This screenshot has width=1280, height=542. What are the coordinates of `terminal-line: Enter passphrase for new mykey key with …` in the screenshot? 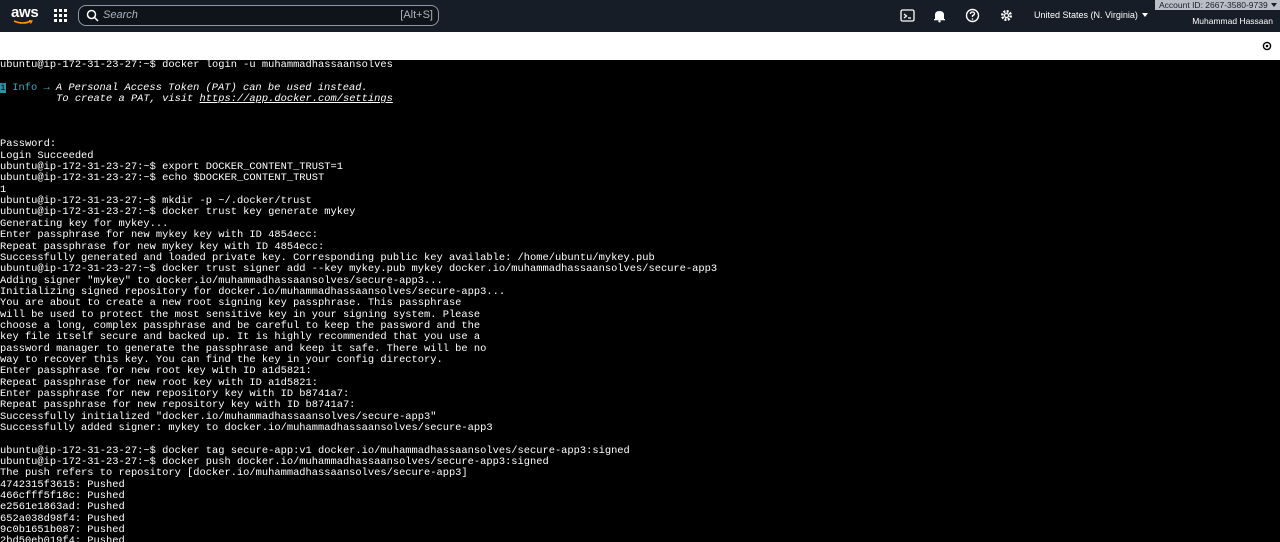 It's located at (159, 235).